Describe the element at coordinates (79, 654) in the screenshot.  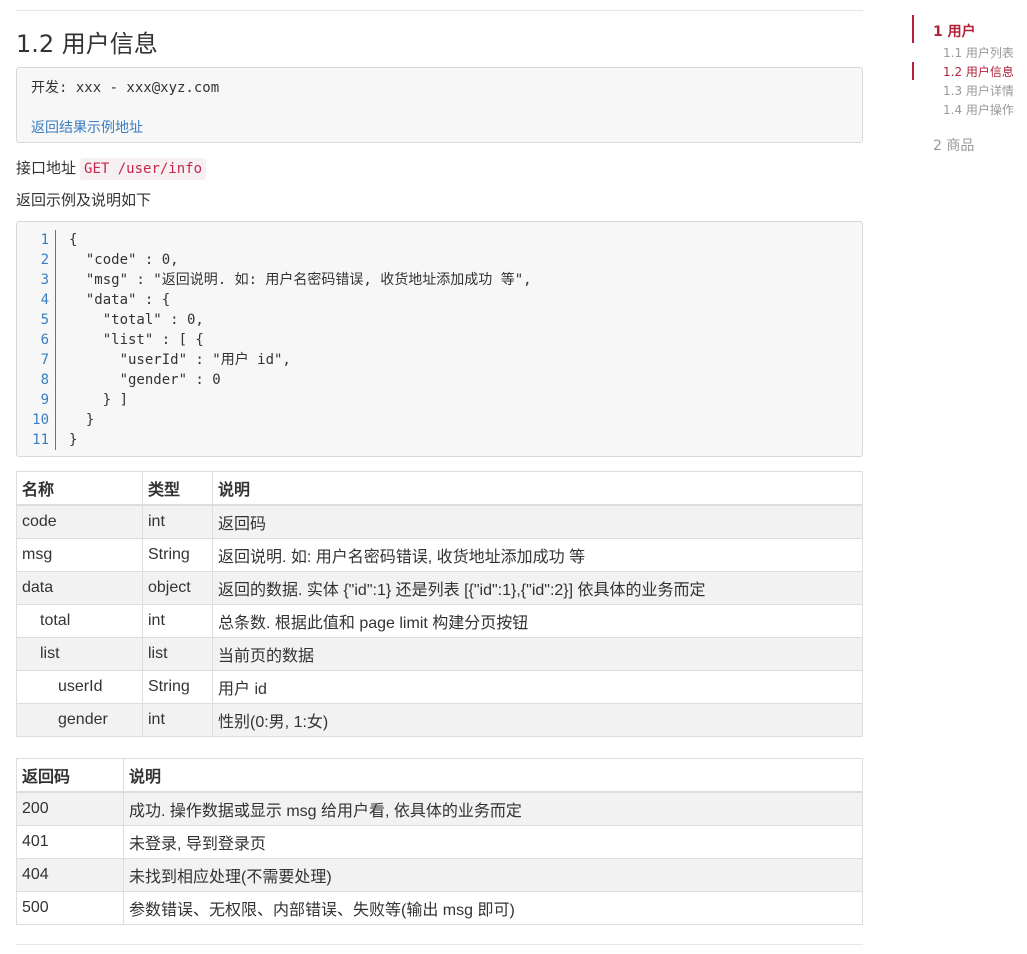
I see `field-name: list` at that location.